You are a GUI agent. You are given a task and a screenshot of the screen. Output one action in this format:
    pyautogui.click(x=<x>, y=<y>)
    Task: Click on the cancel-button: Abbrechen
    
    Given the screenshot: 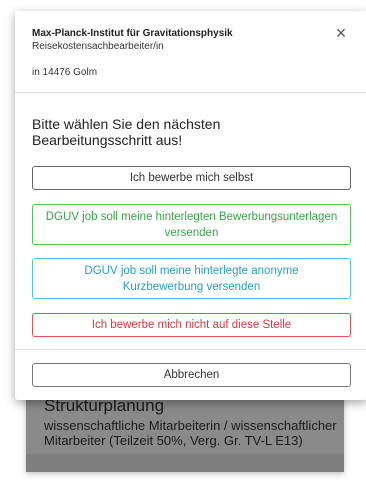 What is the action you would take?
    pyautogui.click(x=191, y=375)
    